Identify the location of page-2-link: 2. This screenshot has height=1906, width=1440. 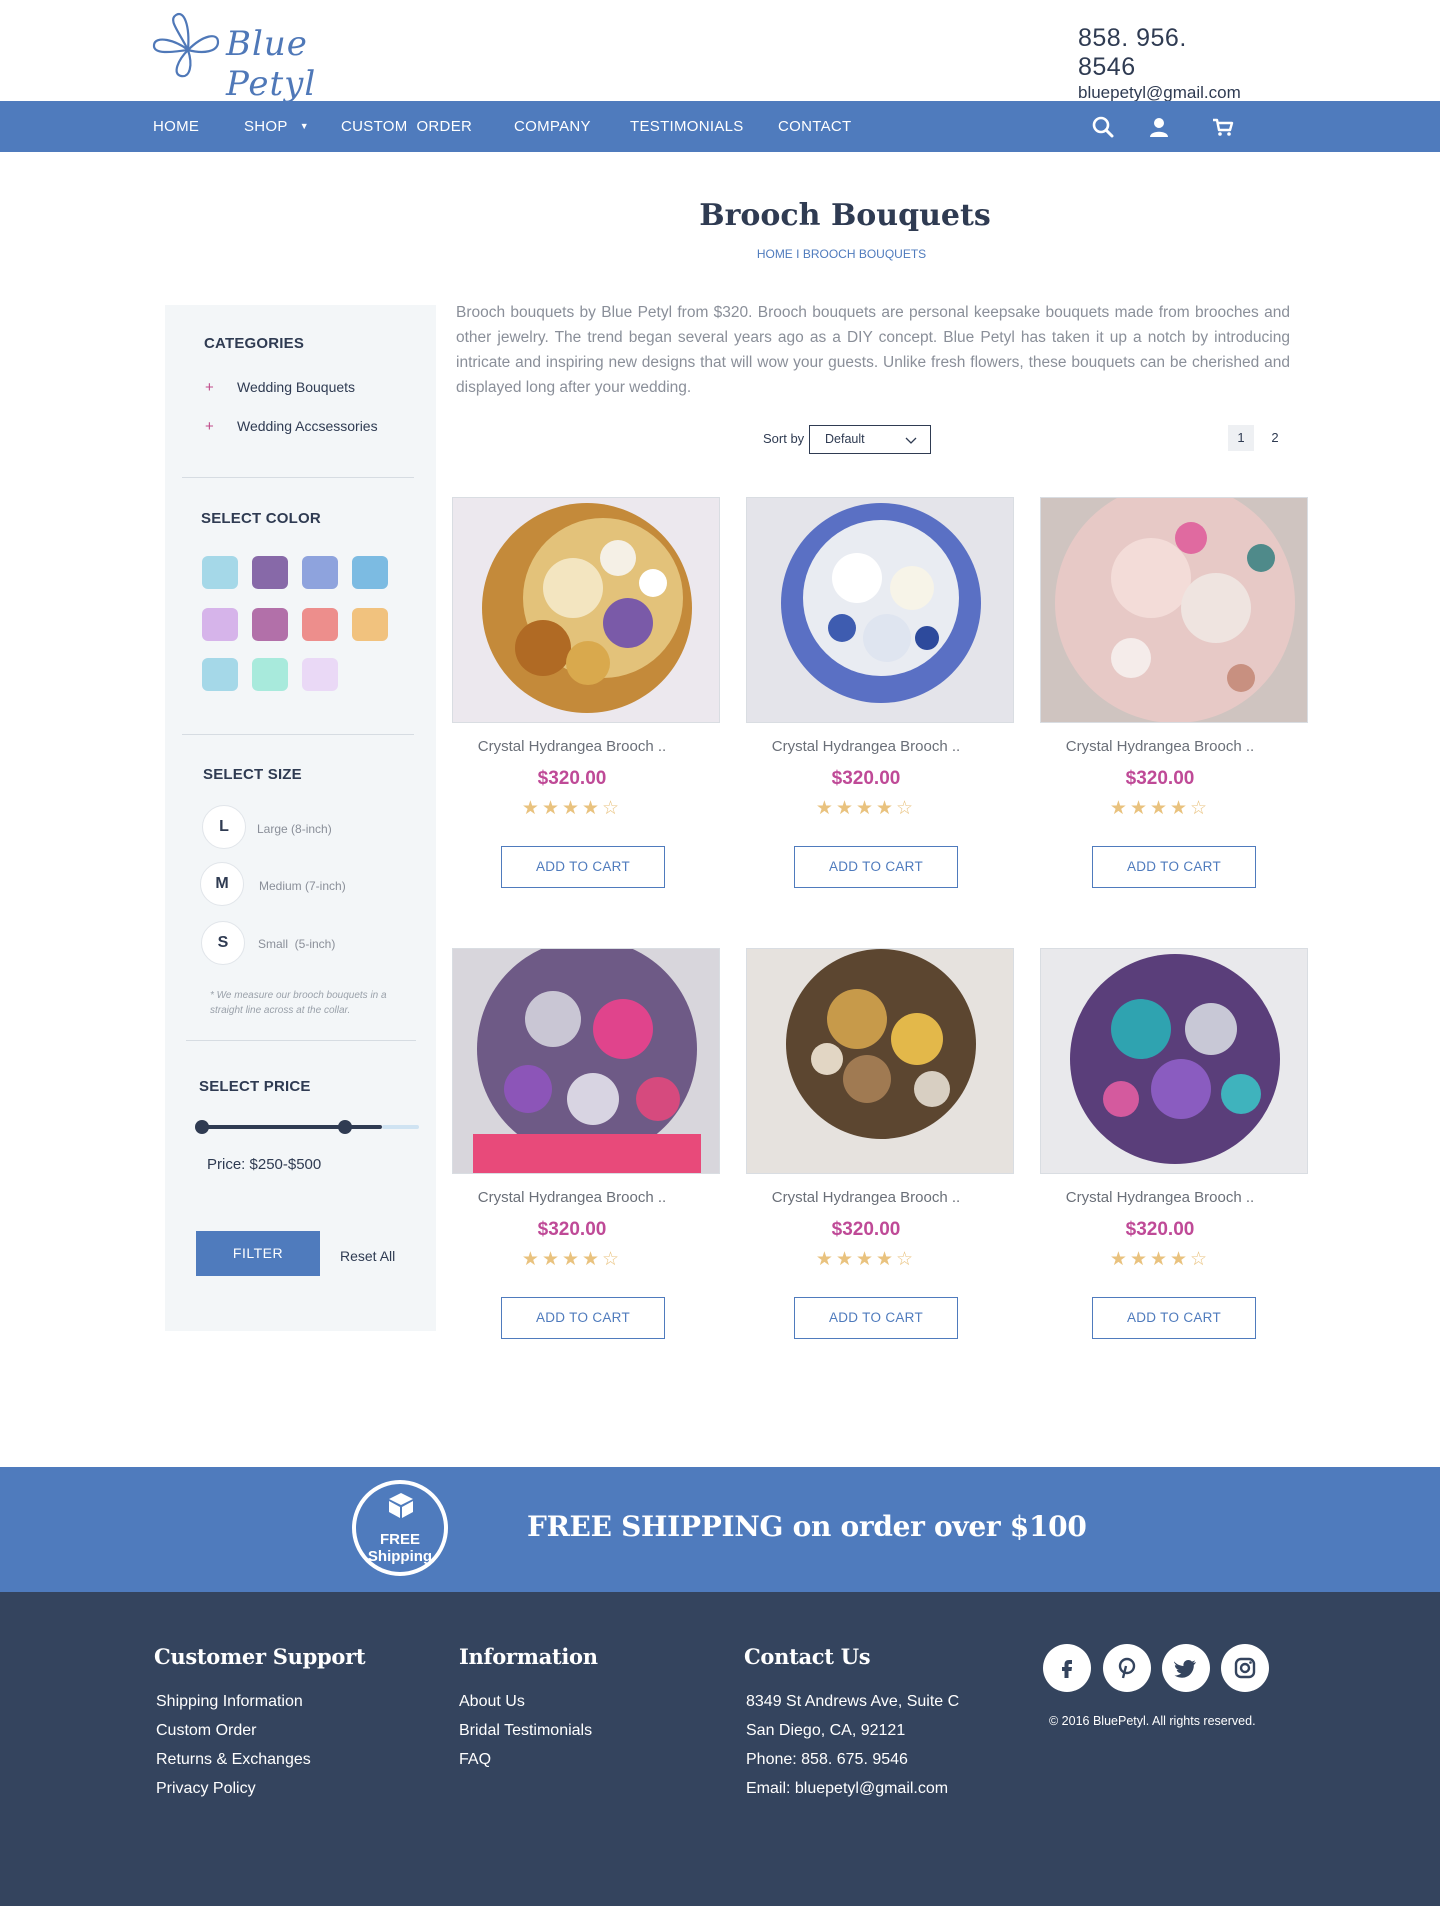
(1275, 438).